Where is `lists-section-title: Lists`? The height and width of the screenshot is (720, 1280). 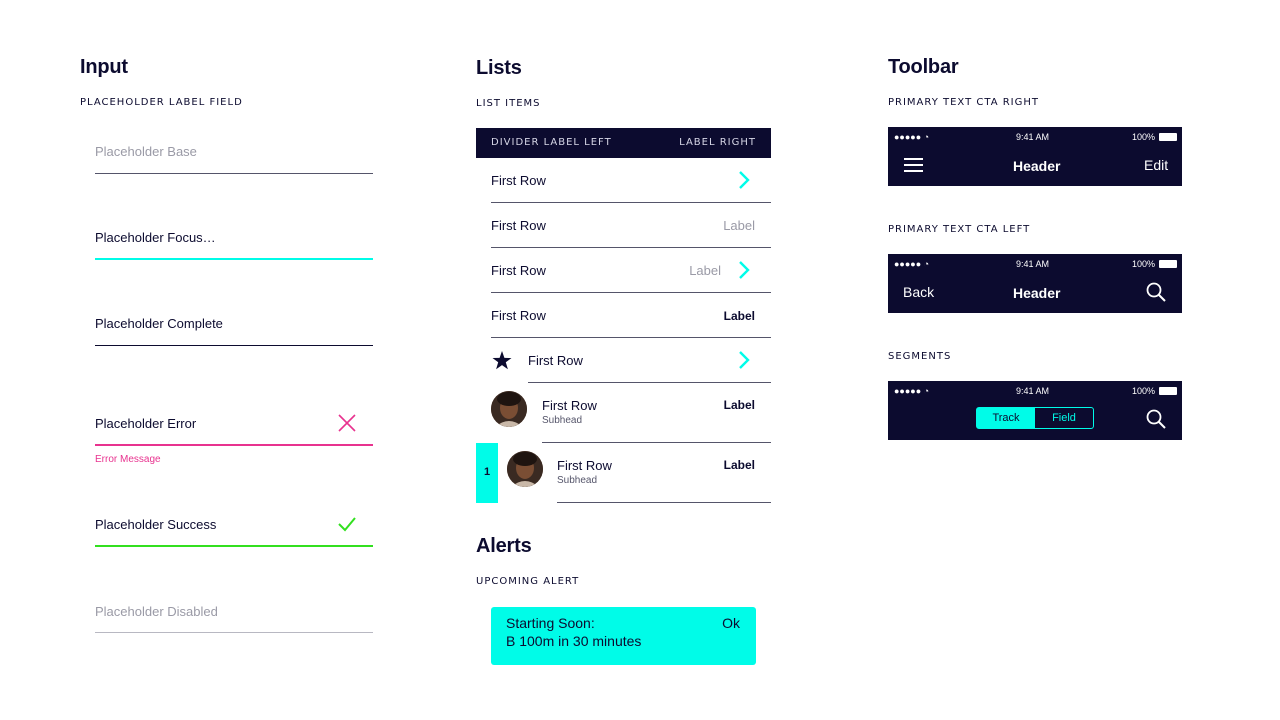 lists-section-title: Lists is located at coordinates (499, 68).